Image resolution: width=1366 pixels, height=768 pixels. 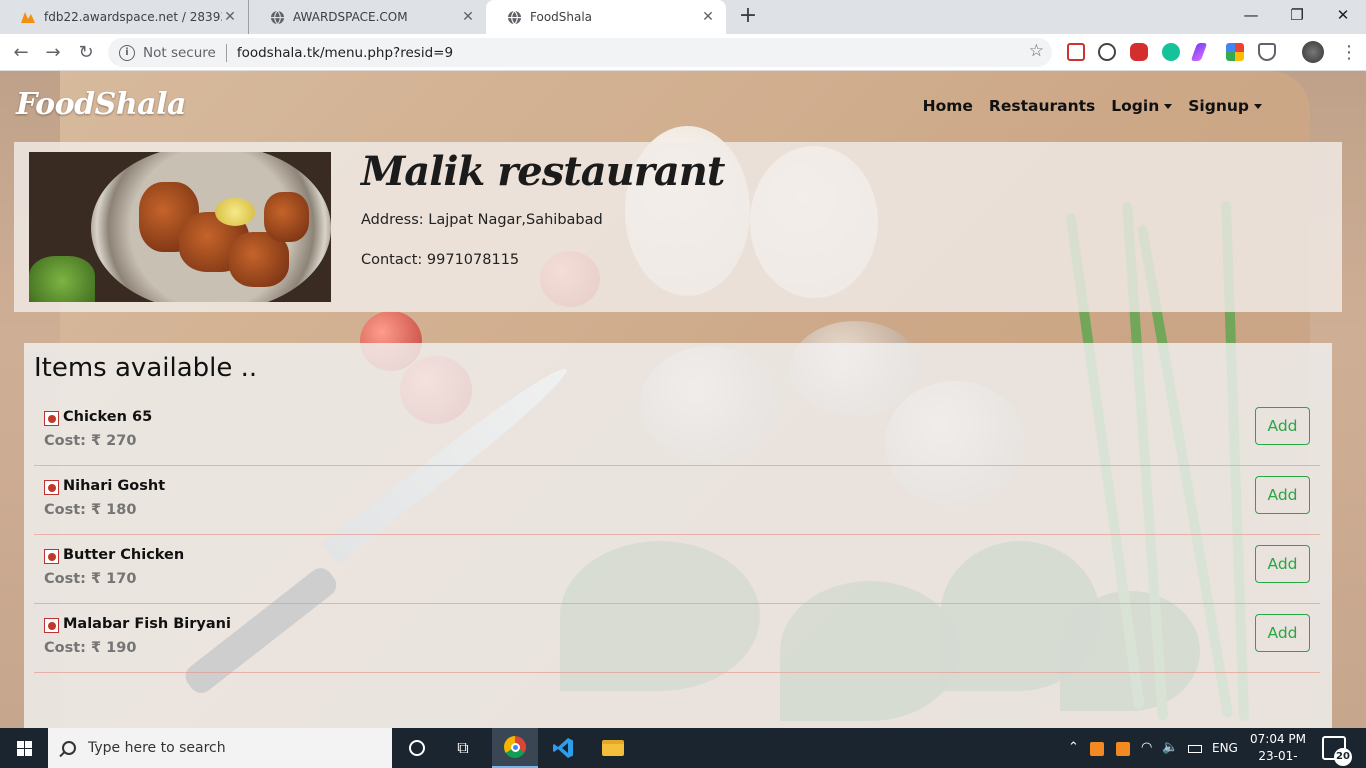 I want to click on wifi-icon: ◠, so click(x=1146, y=748).